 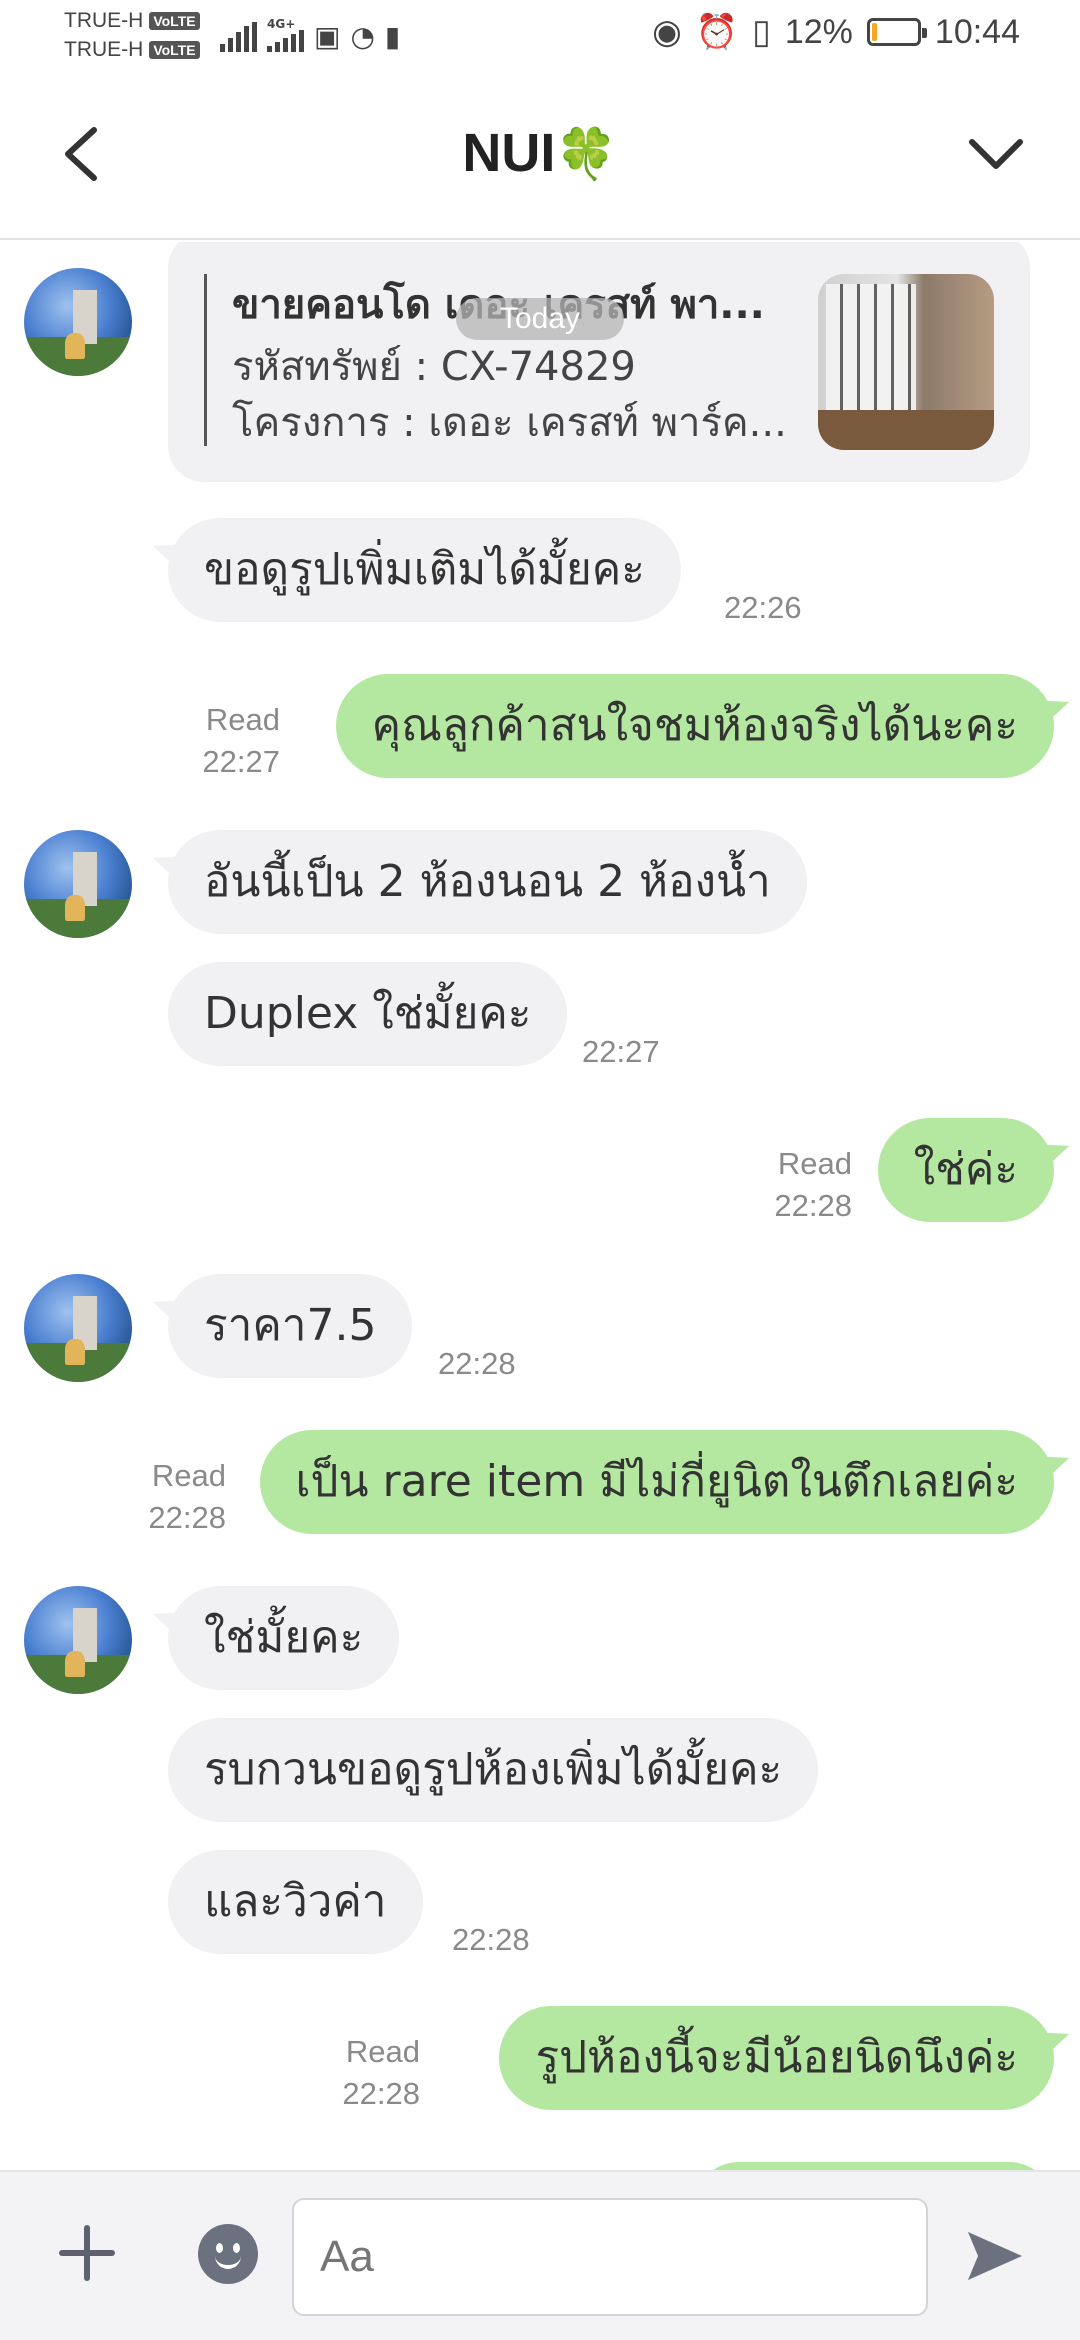 I want to click on battery-icon, so click(x=896, y=32).